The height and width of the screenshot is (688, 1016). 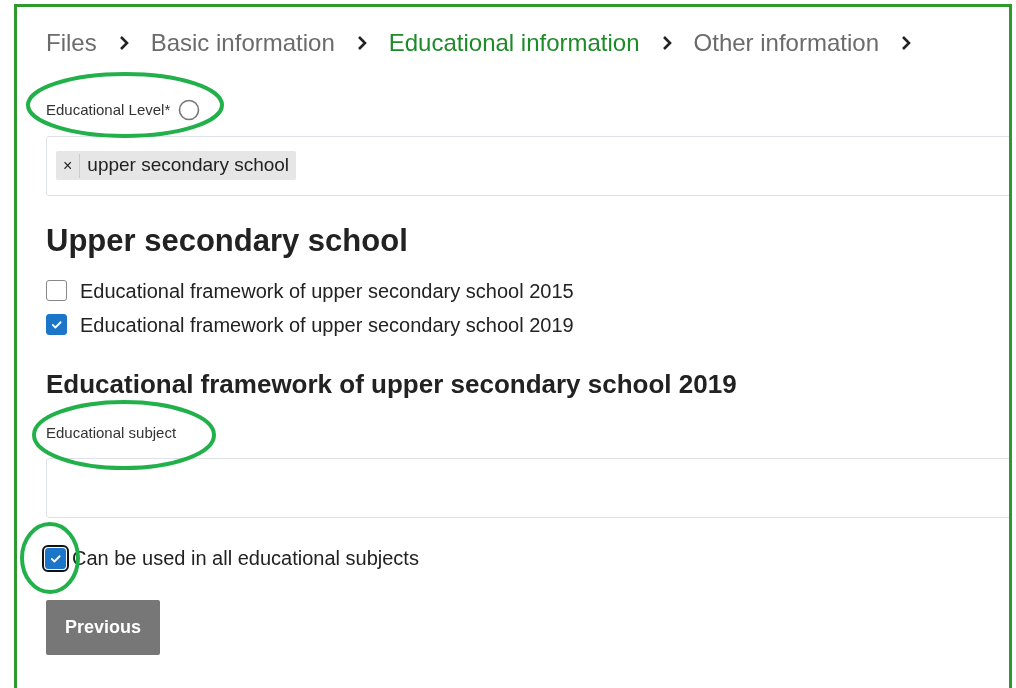 I want to click on checkbox-label: Educational framework of upper secondary school 2019, so click(x=327, y=324).